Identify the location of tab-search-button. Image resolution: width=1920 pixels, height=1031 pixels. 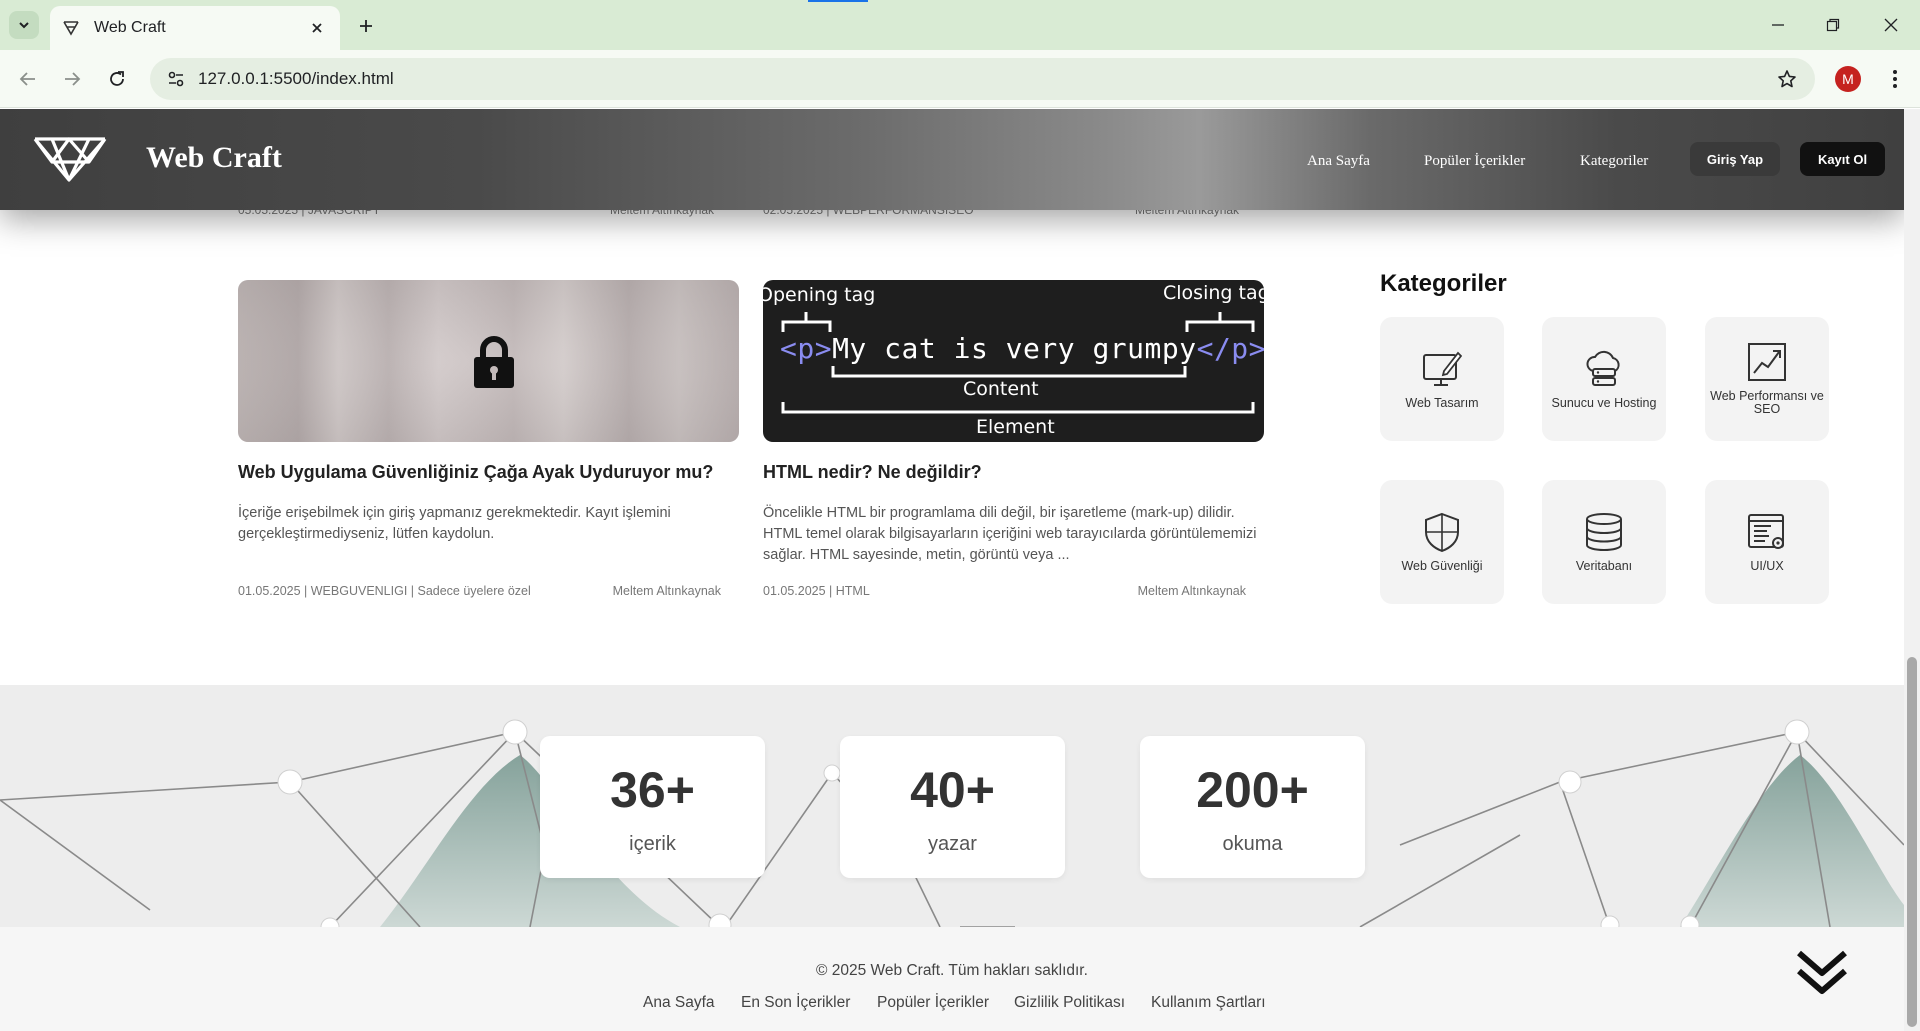
(24, 25).